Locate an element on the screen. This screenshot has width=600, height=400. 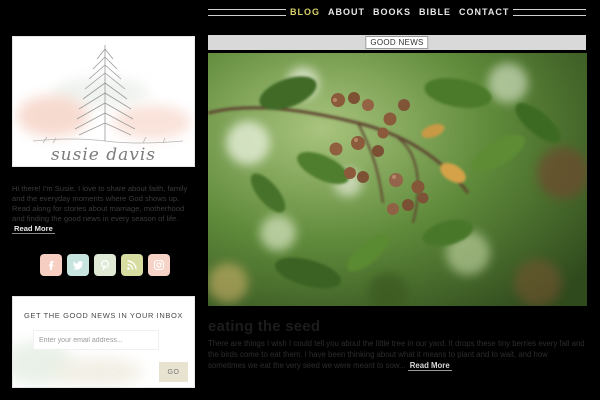
twitter-icon is located at coordinates (78, 265).